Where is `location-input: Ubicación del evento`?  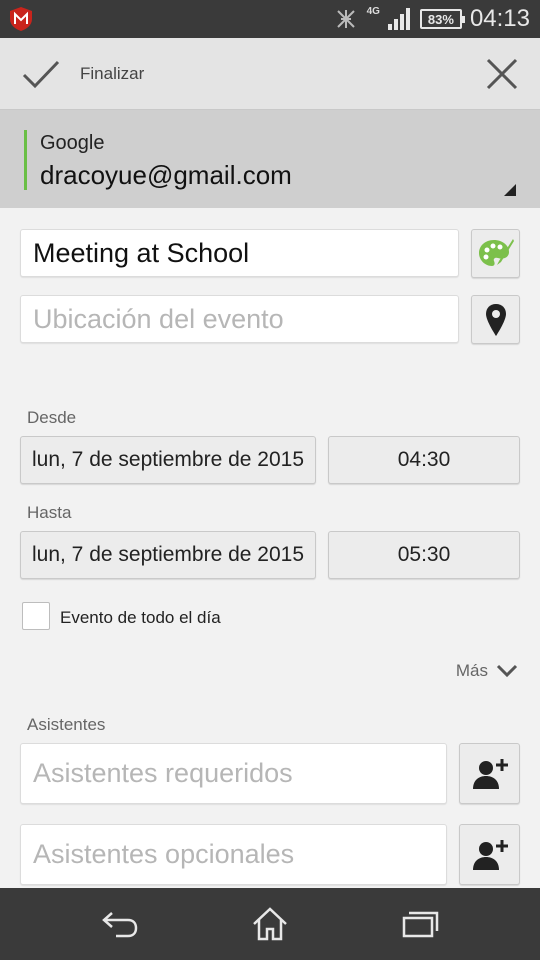 location-input: Ubicación del evento is located at coordinates (239, 319).